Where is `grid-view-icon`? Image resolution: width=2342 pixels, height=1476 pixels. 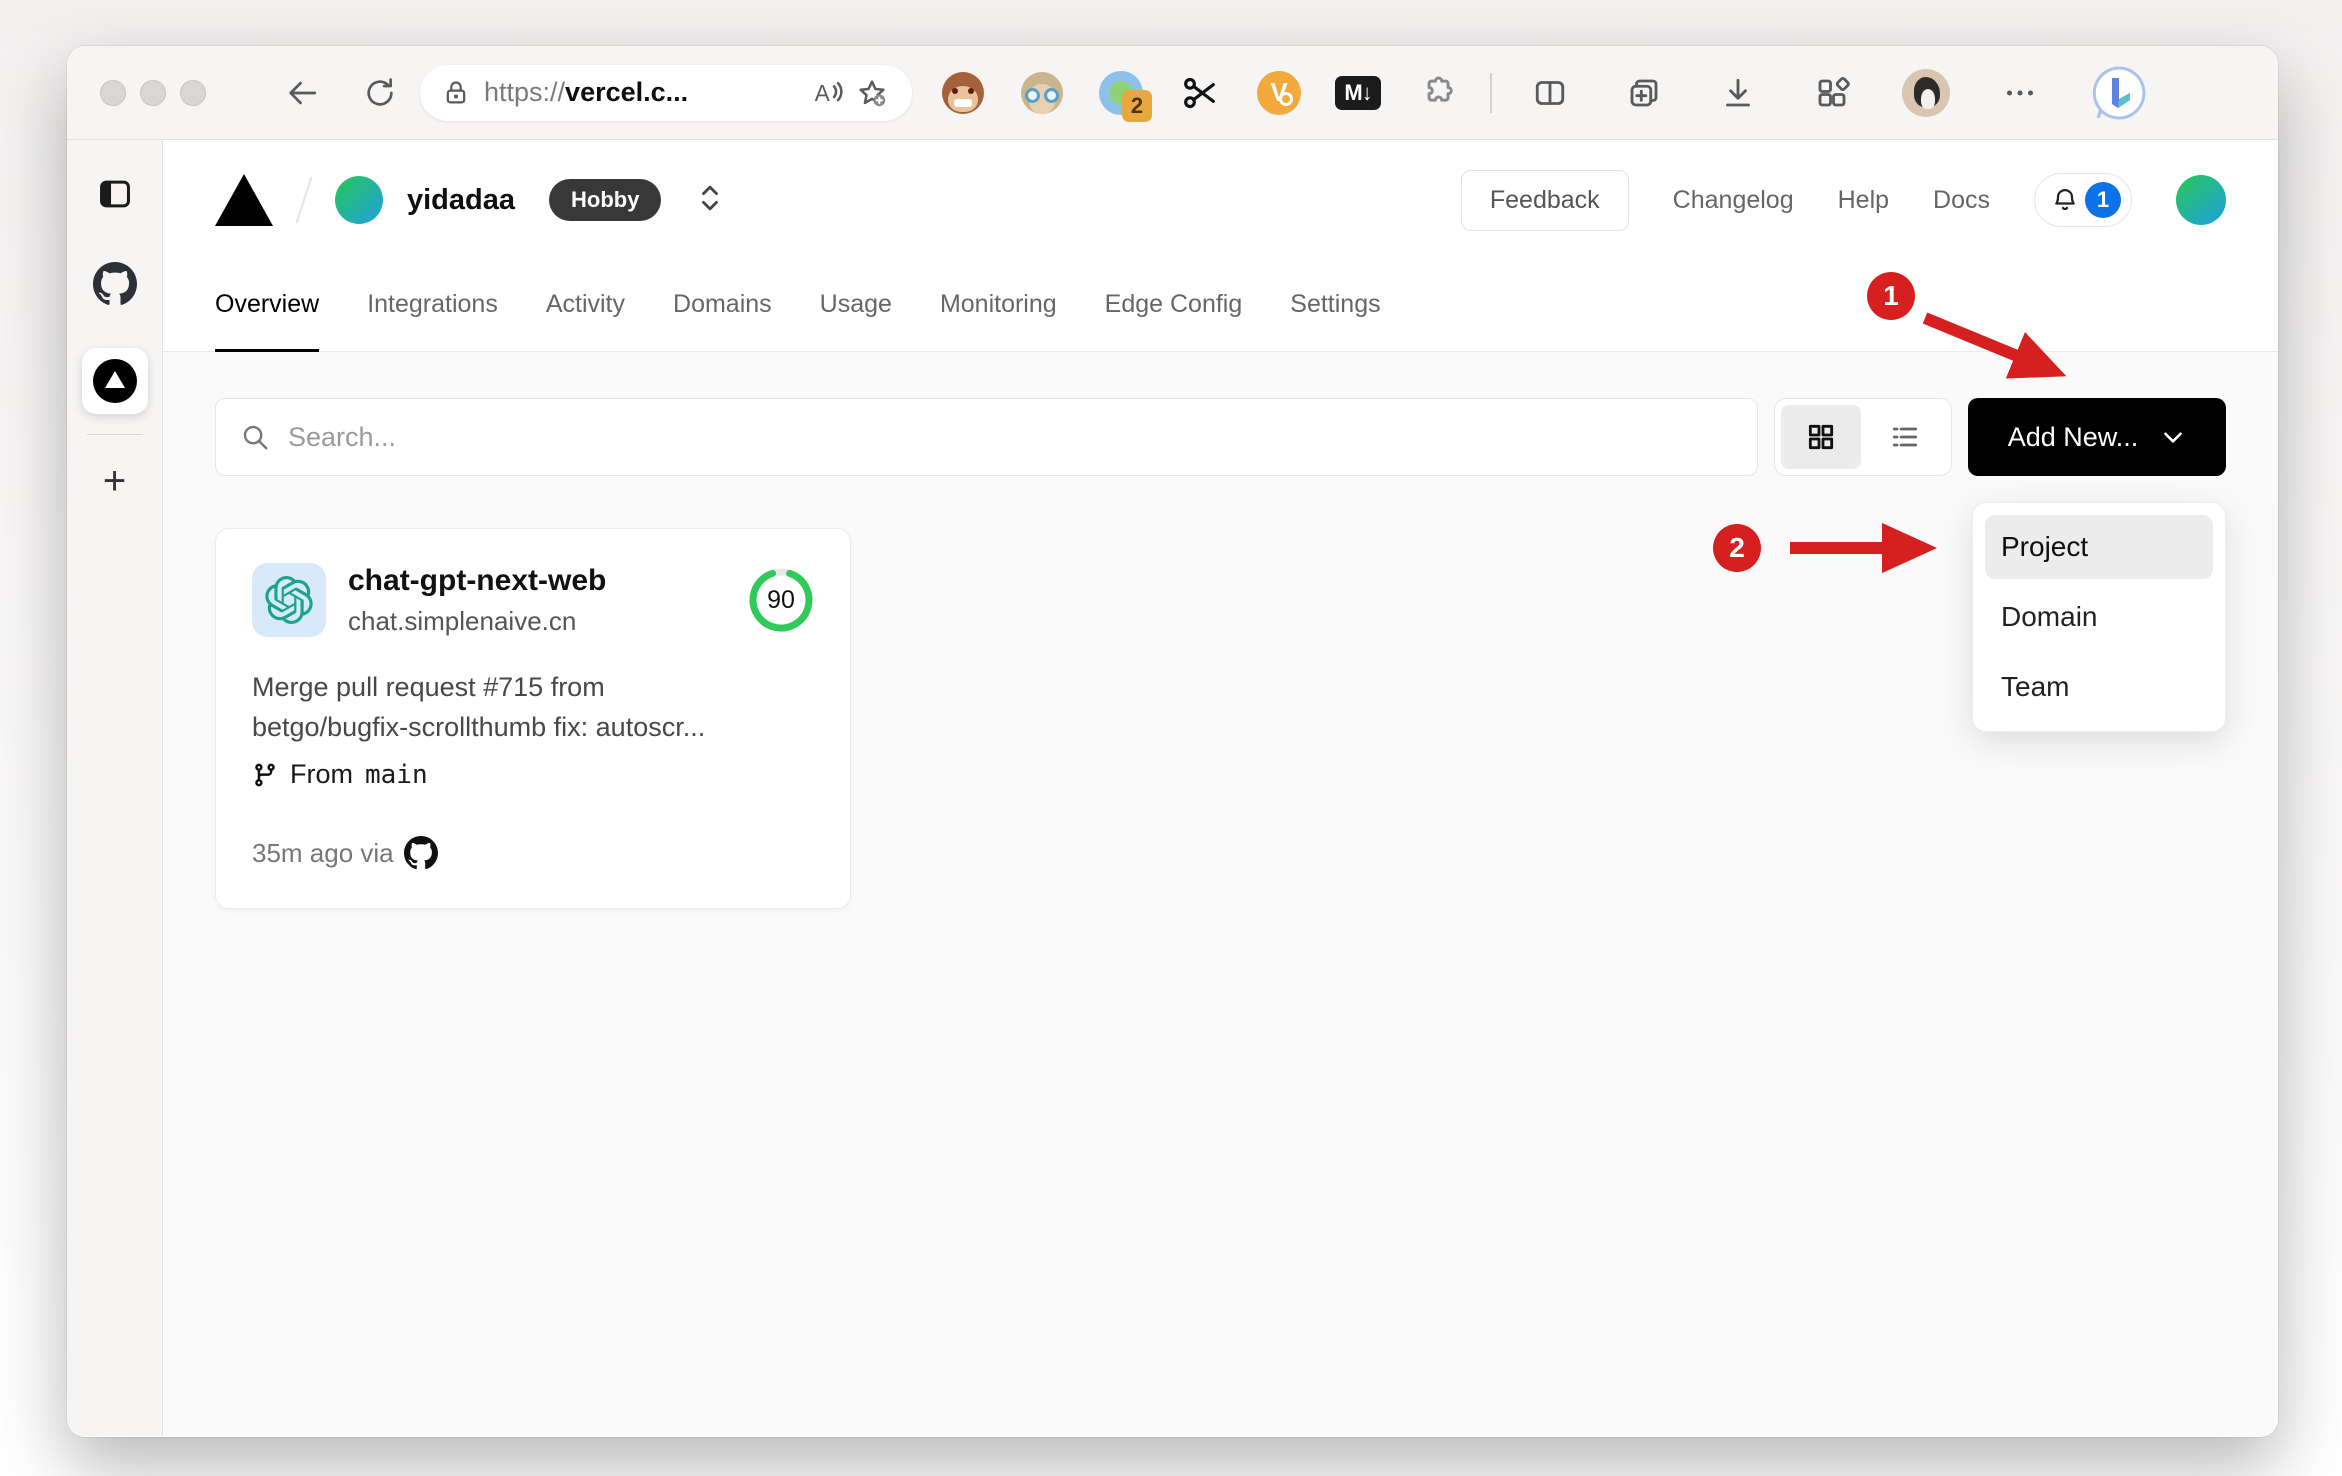
grid-view-icon is located at coordinates (1821, 437).